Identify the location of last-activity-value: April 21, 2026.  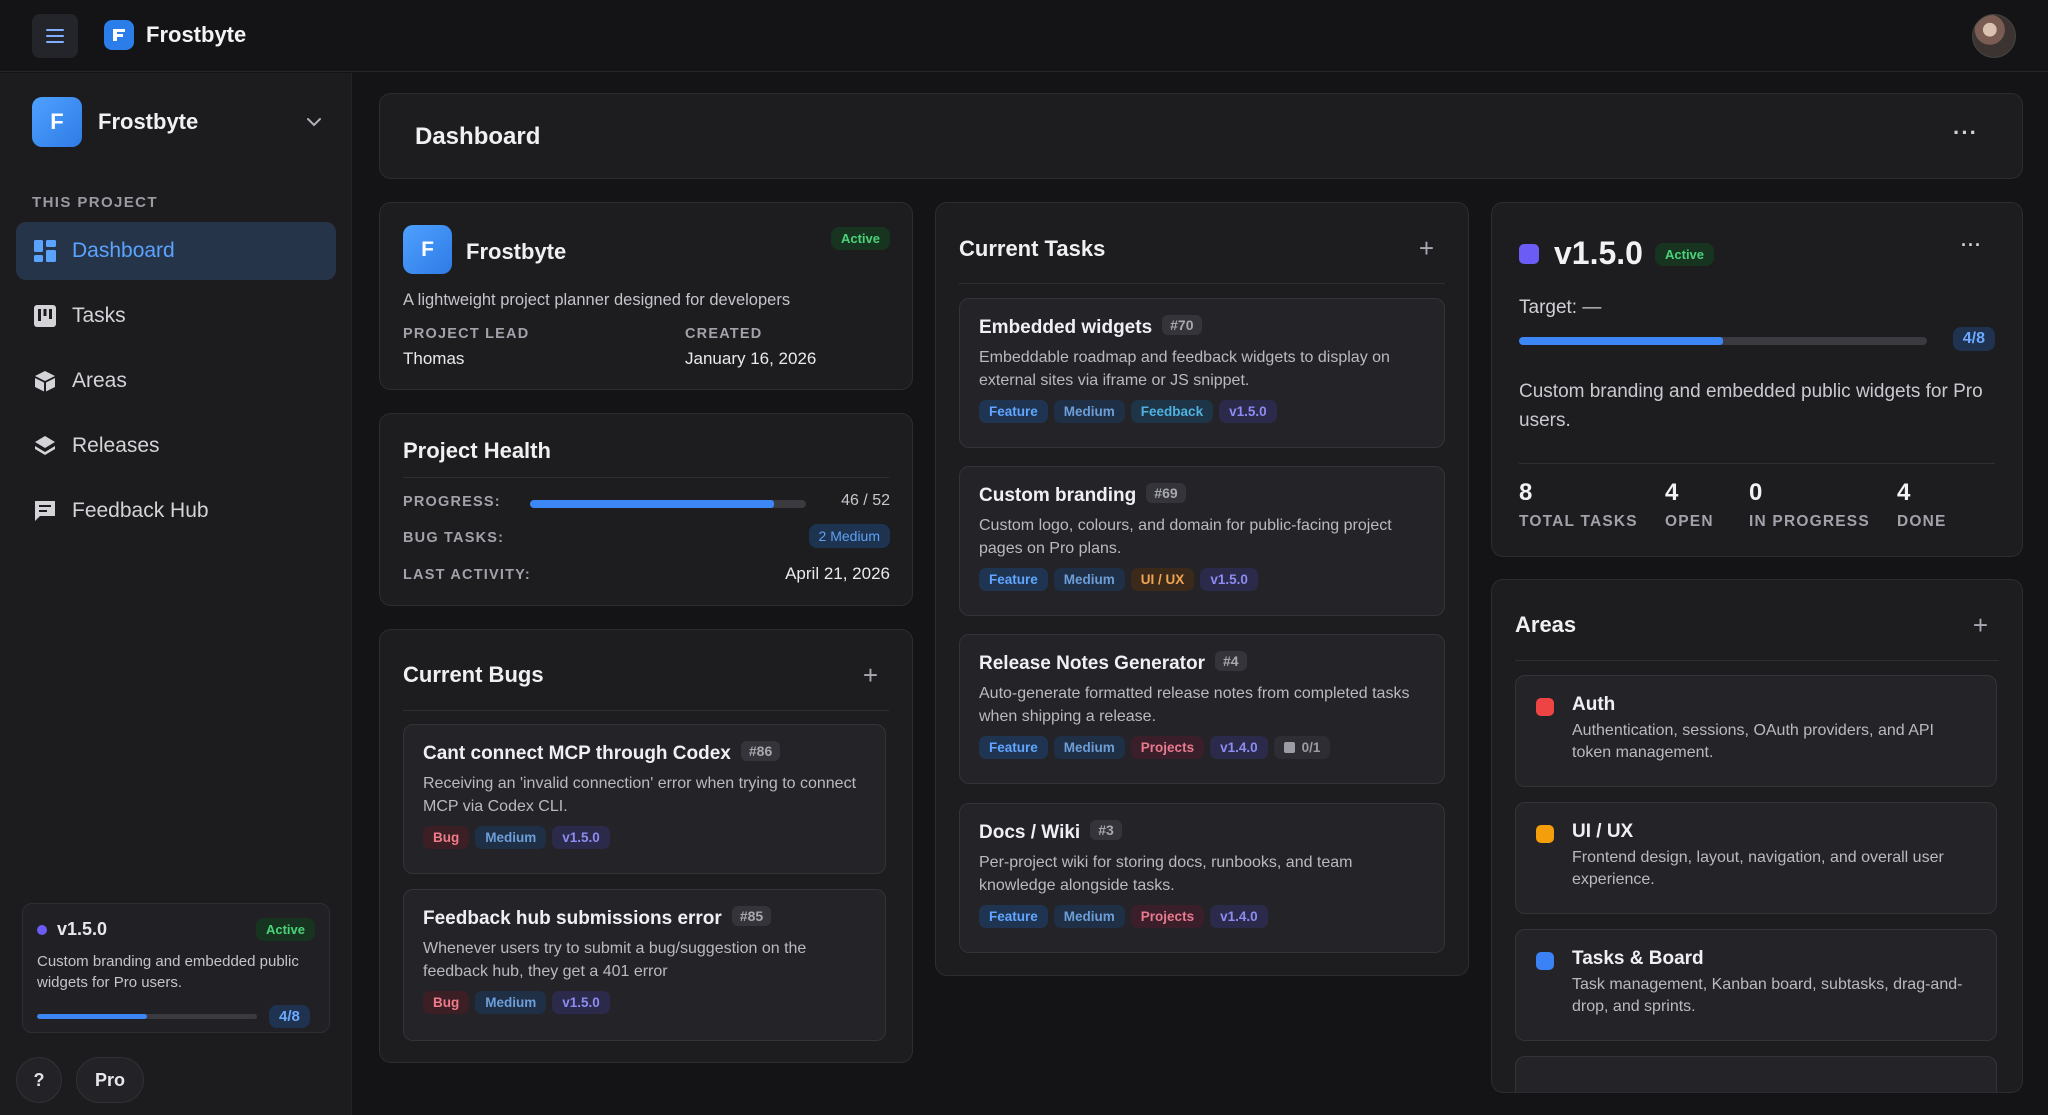
(837, 573).